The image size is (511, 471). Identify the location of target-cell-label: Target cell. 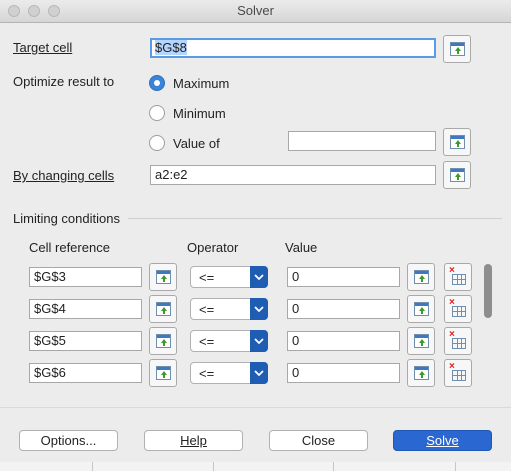
(43, 47).